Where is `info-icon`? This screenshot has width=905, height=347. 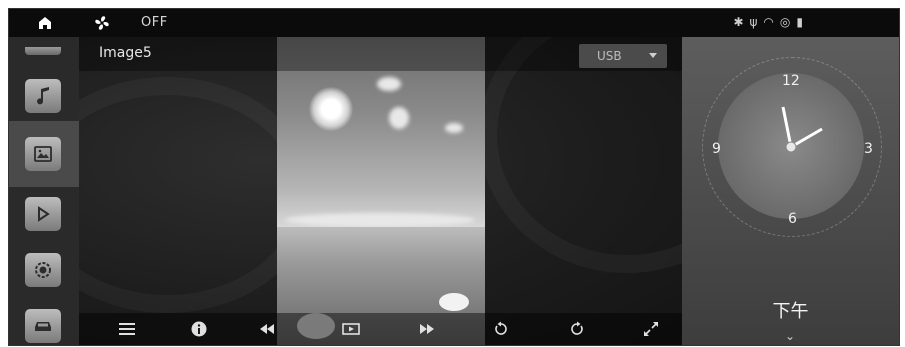
info-icon is located at coordinates (199, 329).